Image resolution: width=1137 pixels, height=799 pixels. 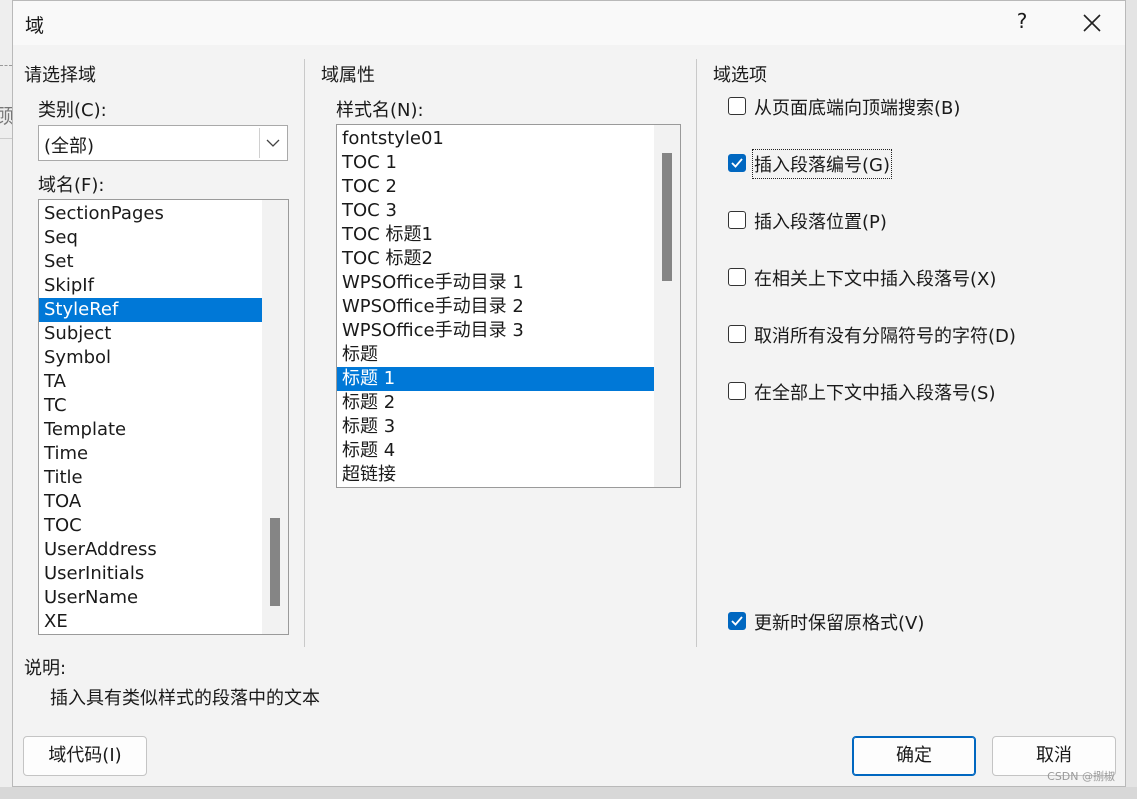 What do you see at coordinates (822, 164) in the screenshot?
I see `option-label: 插入段落编号(G)` at bounding box center [822, 164].